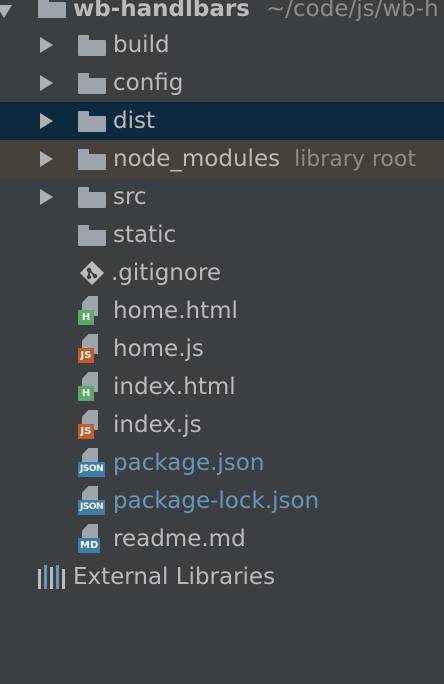  I want to click on project-name: wb-handlbars, so click(161, 11).